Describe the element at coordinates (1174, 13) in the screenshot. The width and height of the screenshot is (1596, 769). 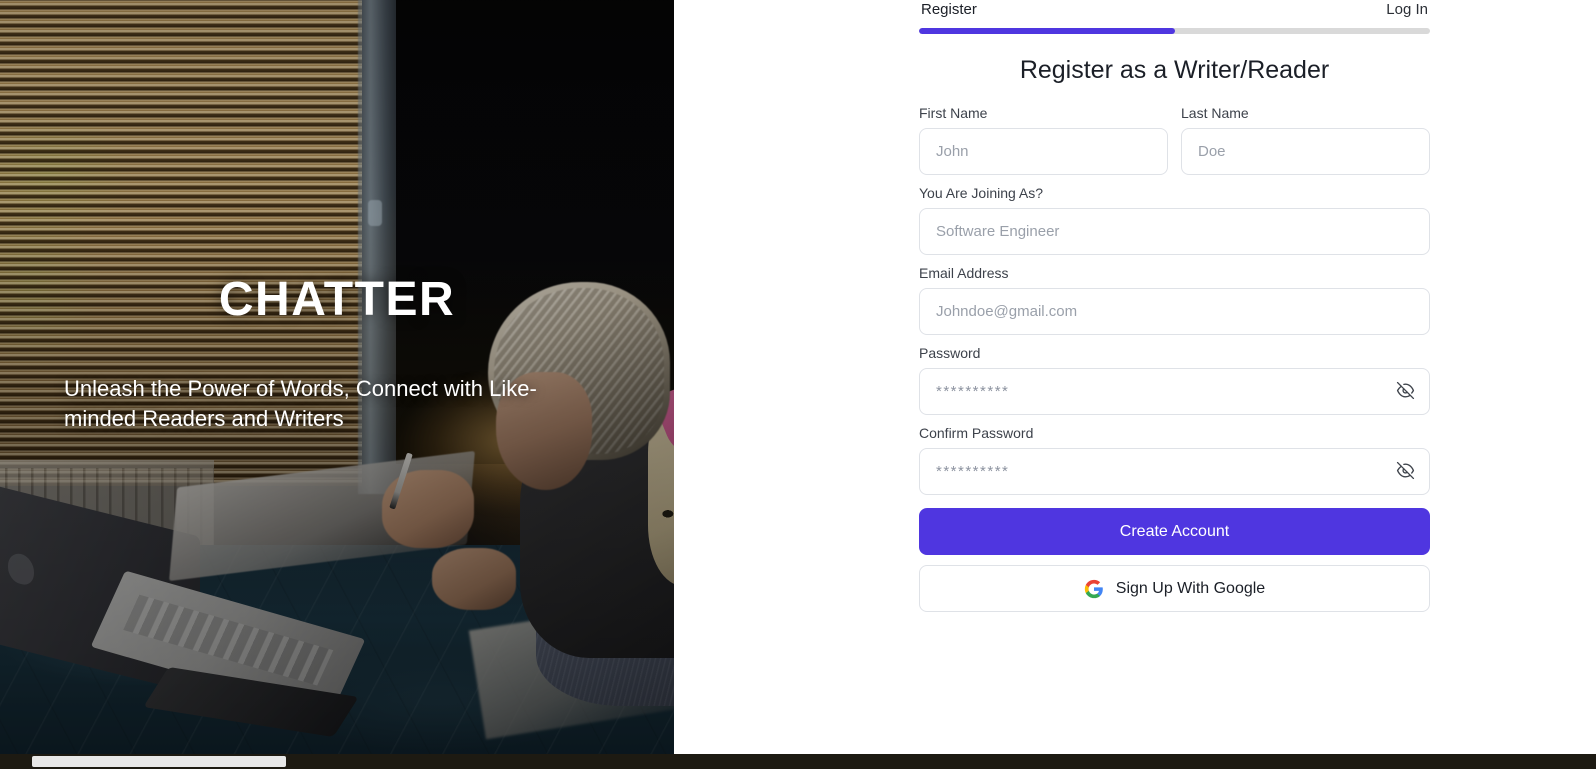
I see `auth-tabs: Register Log In` at that location.